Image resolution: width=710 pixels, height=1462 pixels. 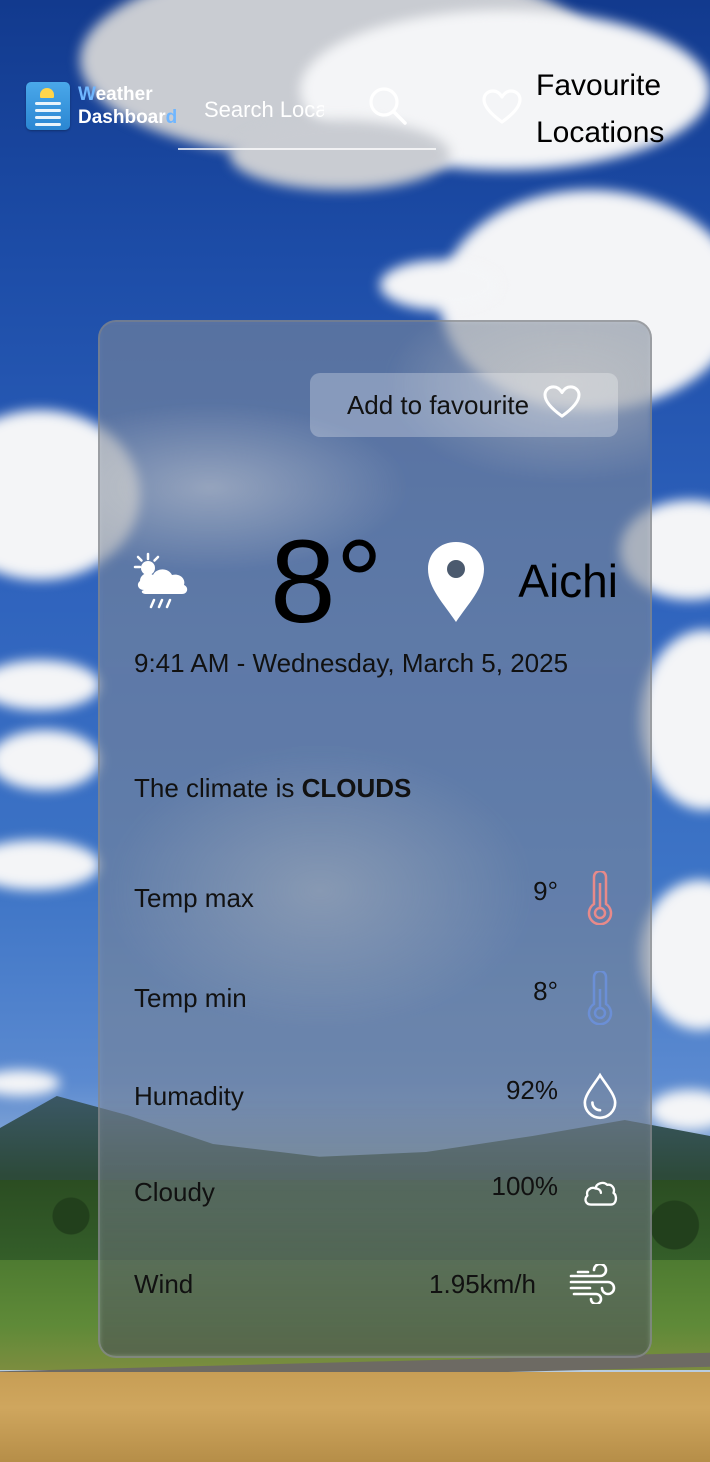 What do you see at coordinates (264, 110) in the screenshot?
I see `search-input` at bounding box center [264, 110].